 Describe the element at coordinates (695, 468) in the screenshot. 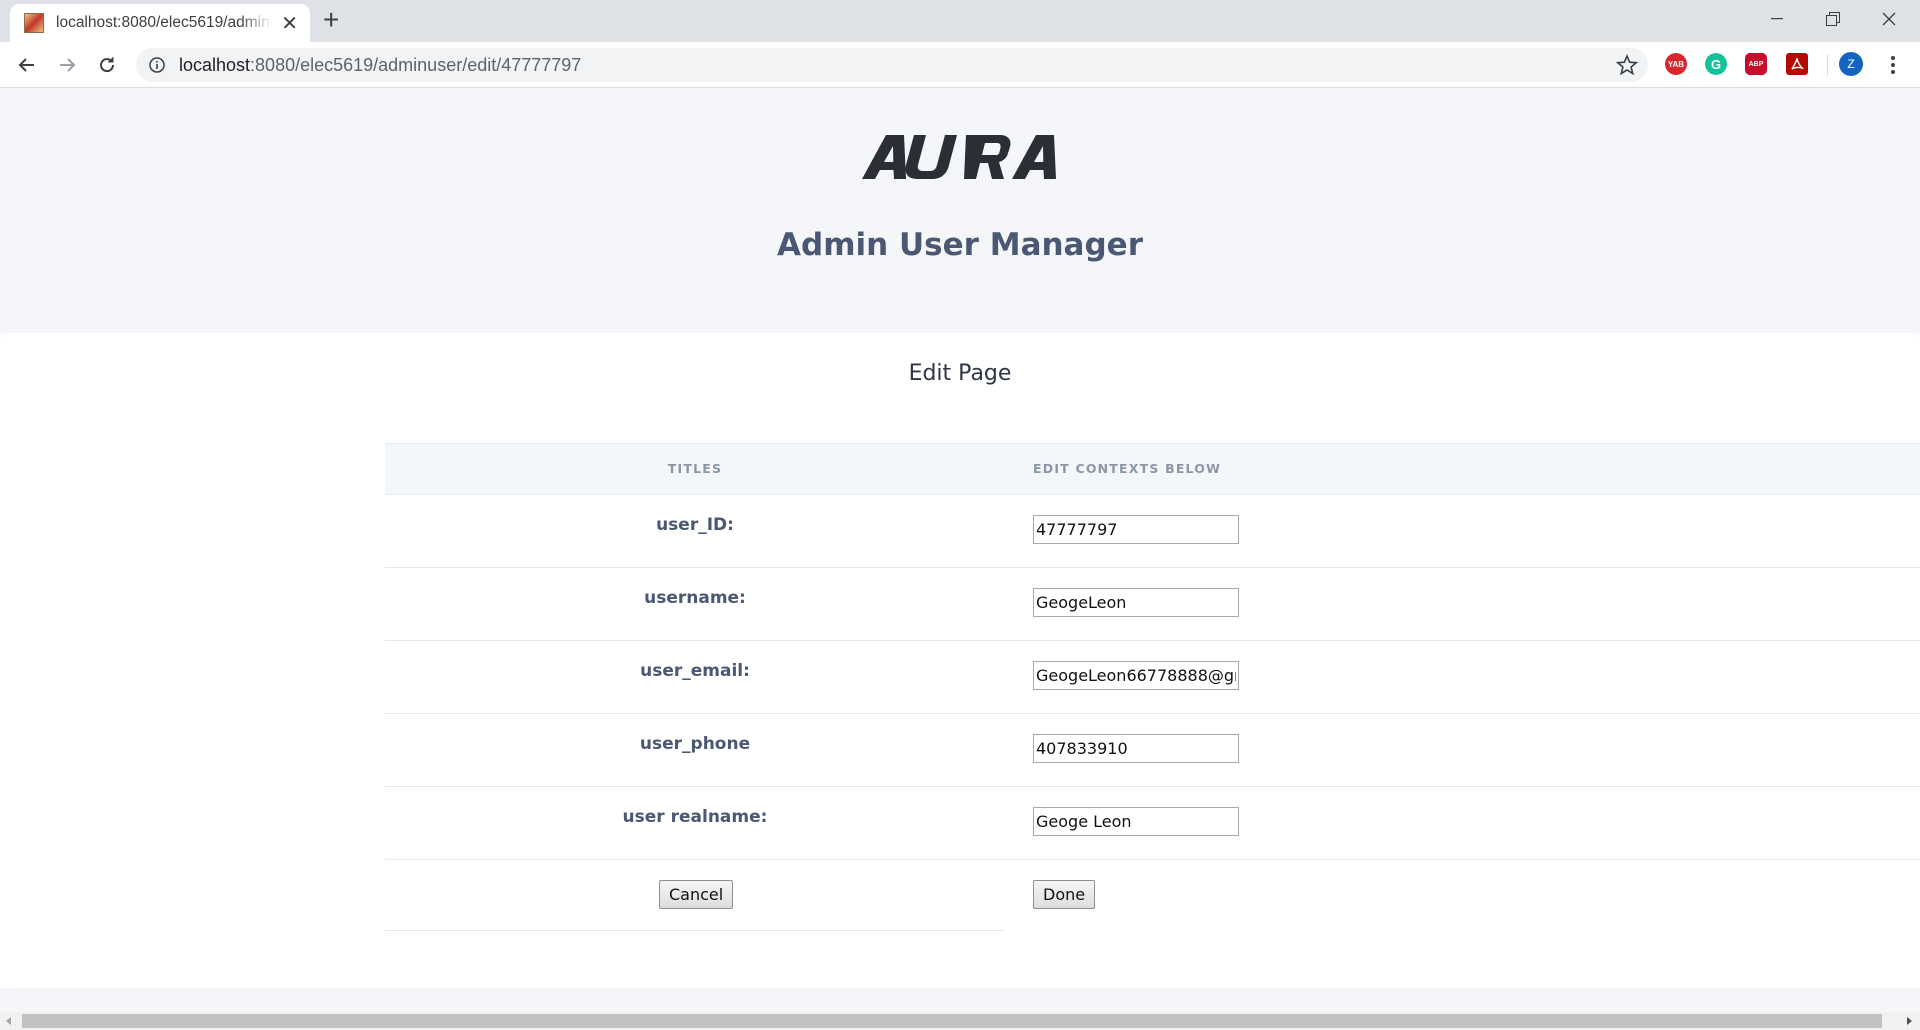

I see `column-header-titles: TITLES` at that location.